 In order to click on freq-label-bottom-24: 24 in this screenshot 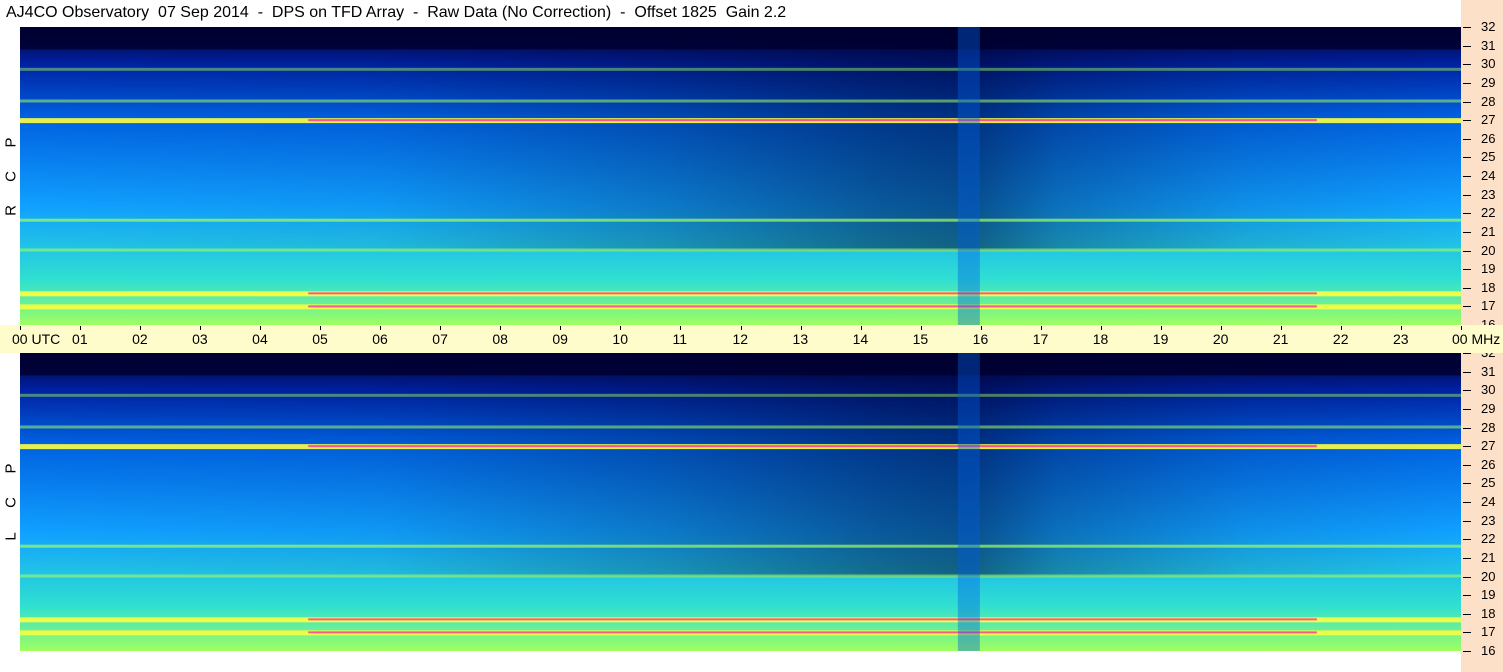, I will do `click(1488, 501)`.